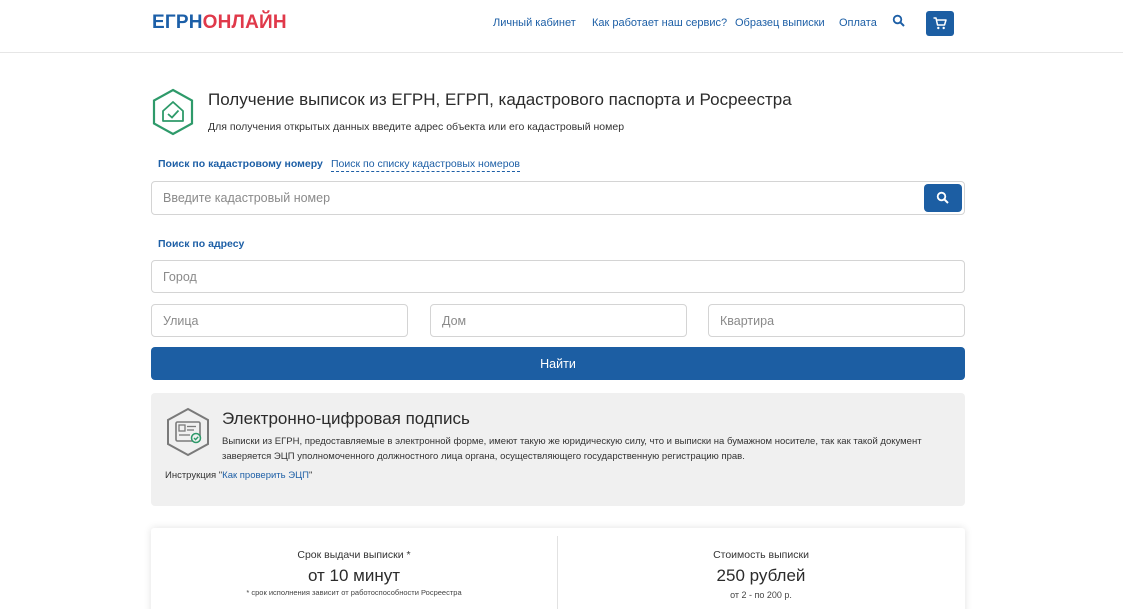 Image resolution: width=1123 pixels, height=609 pixels. I want to click on price-value: 250 рублей, so click(761, 575).